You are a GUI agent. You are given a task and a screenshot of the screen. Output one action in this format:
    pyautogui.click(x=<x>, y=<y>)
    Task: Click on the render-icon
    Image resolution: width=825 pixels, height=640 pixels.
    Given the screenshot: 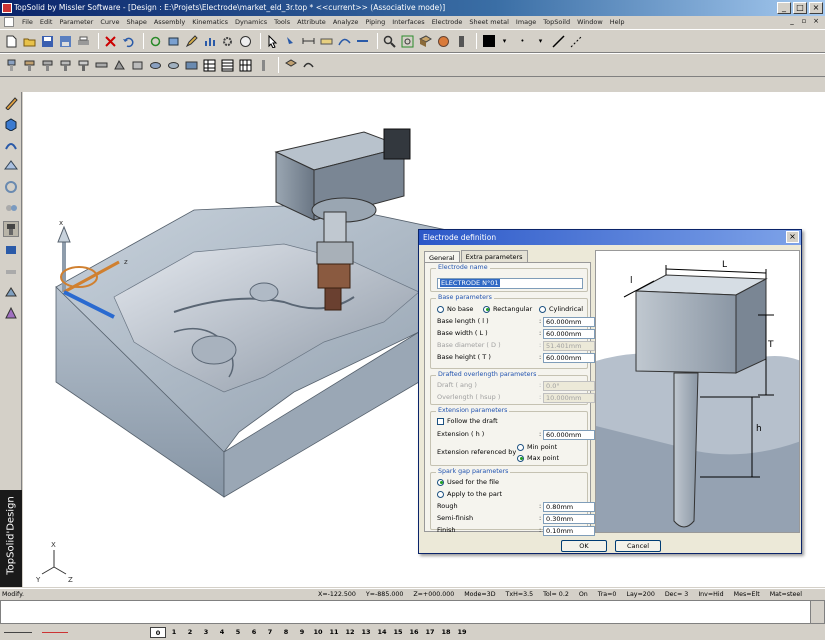 What is the action you would take?
    pyautogui.click(x=443, y=41)
    